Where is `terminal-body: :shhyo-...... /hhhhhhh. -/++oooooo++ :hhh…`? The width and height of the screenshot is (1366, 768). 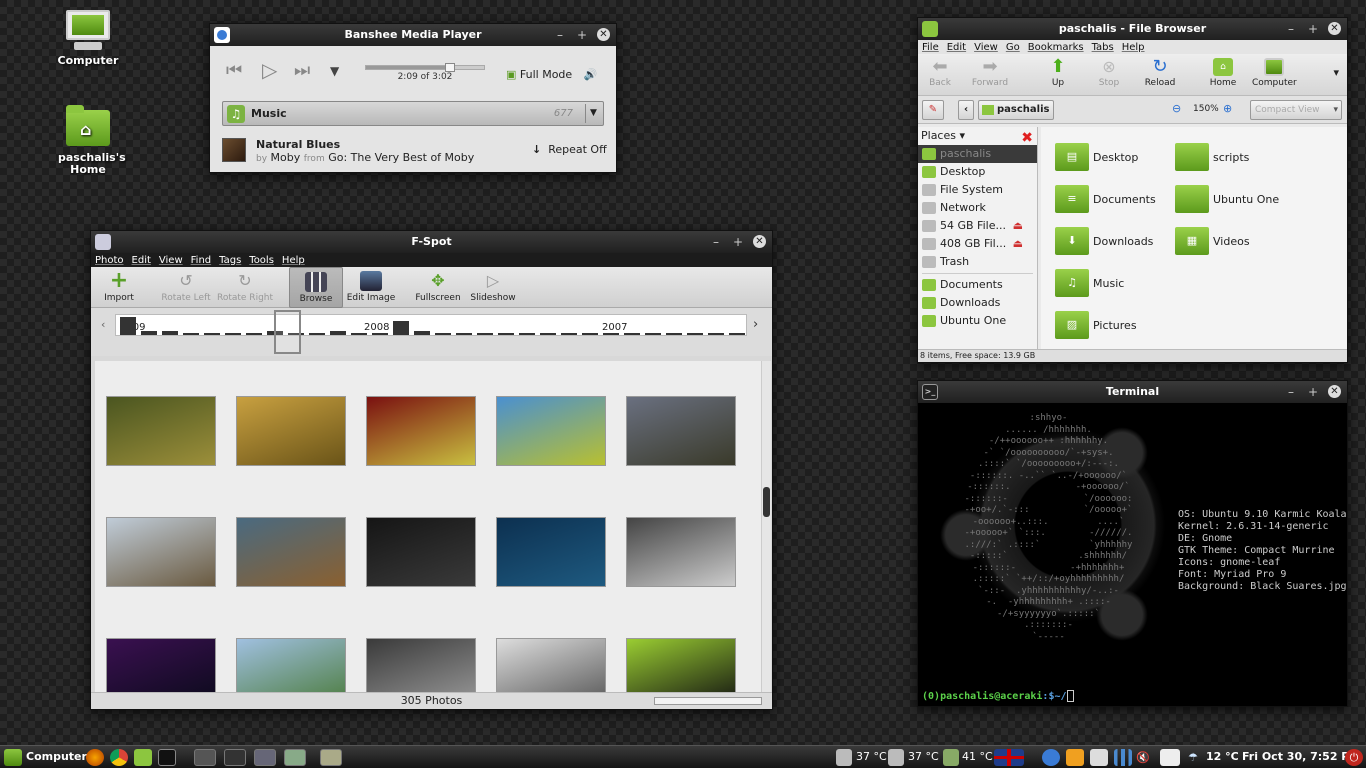 terminal-body: :shhyo-...... /hhhhhhh. -/++oooooo++ :hhh… is located at coordinates (1132, 554).